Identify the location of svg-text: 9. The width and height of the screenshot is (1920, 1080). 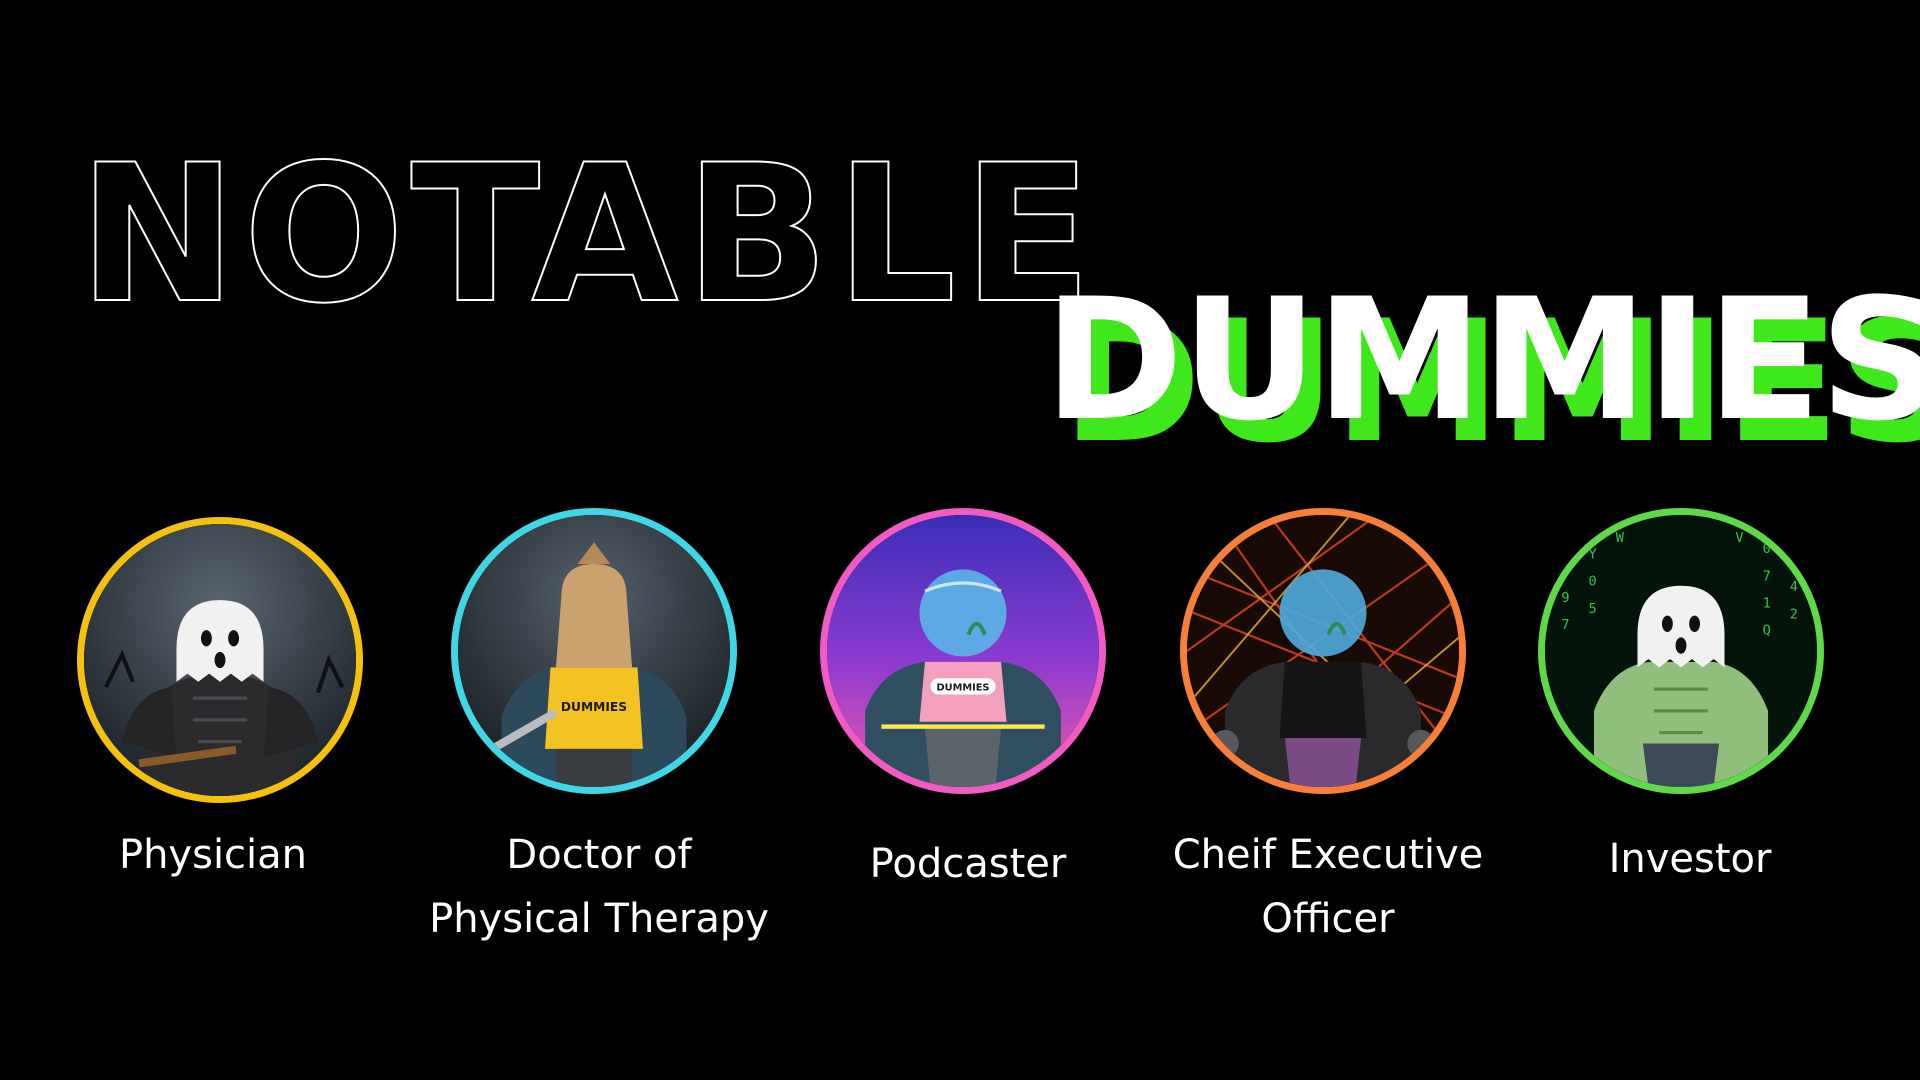
(1565, 598).